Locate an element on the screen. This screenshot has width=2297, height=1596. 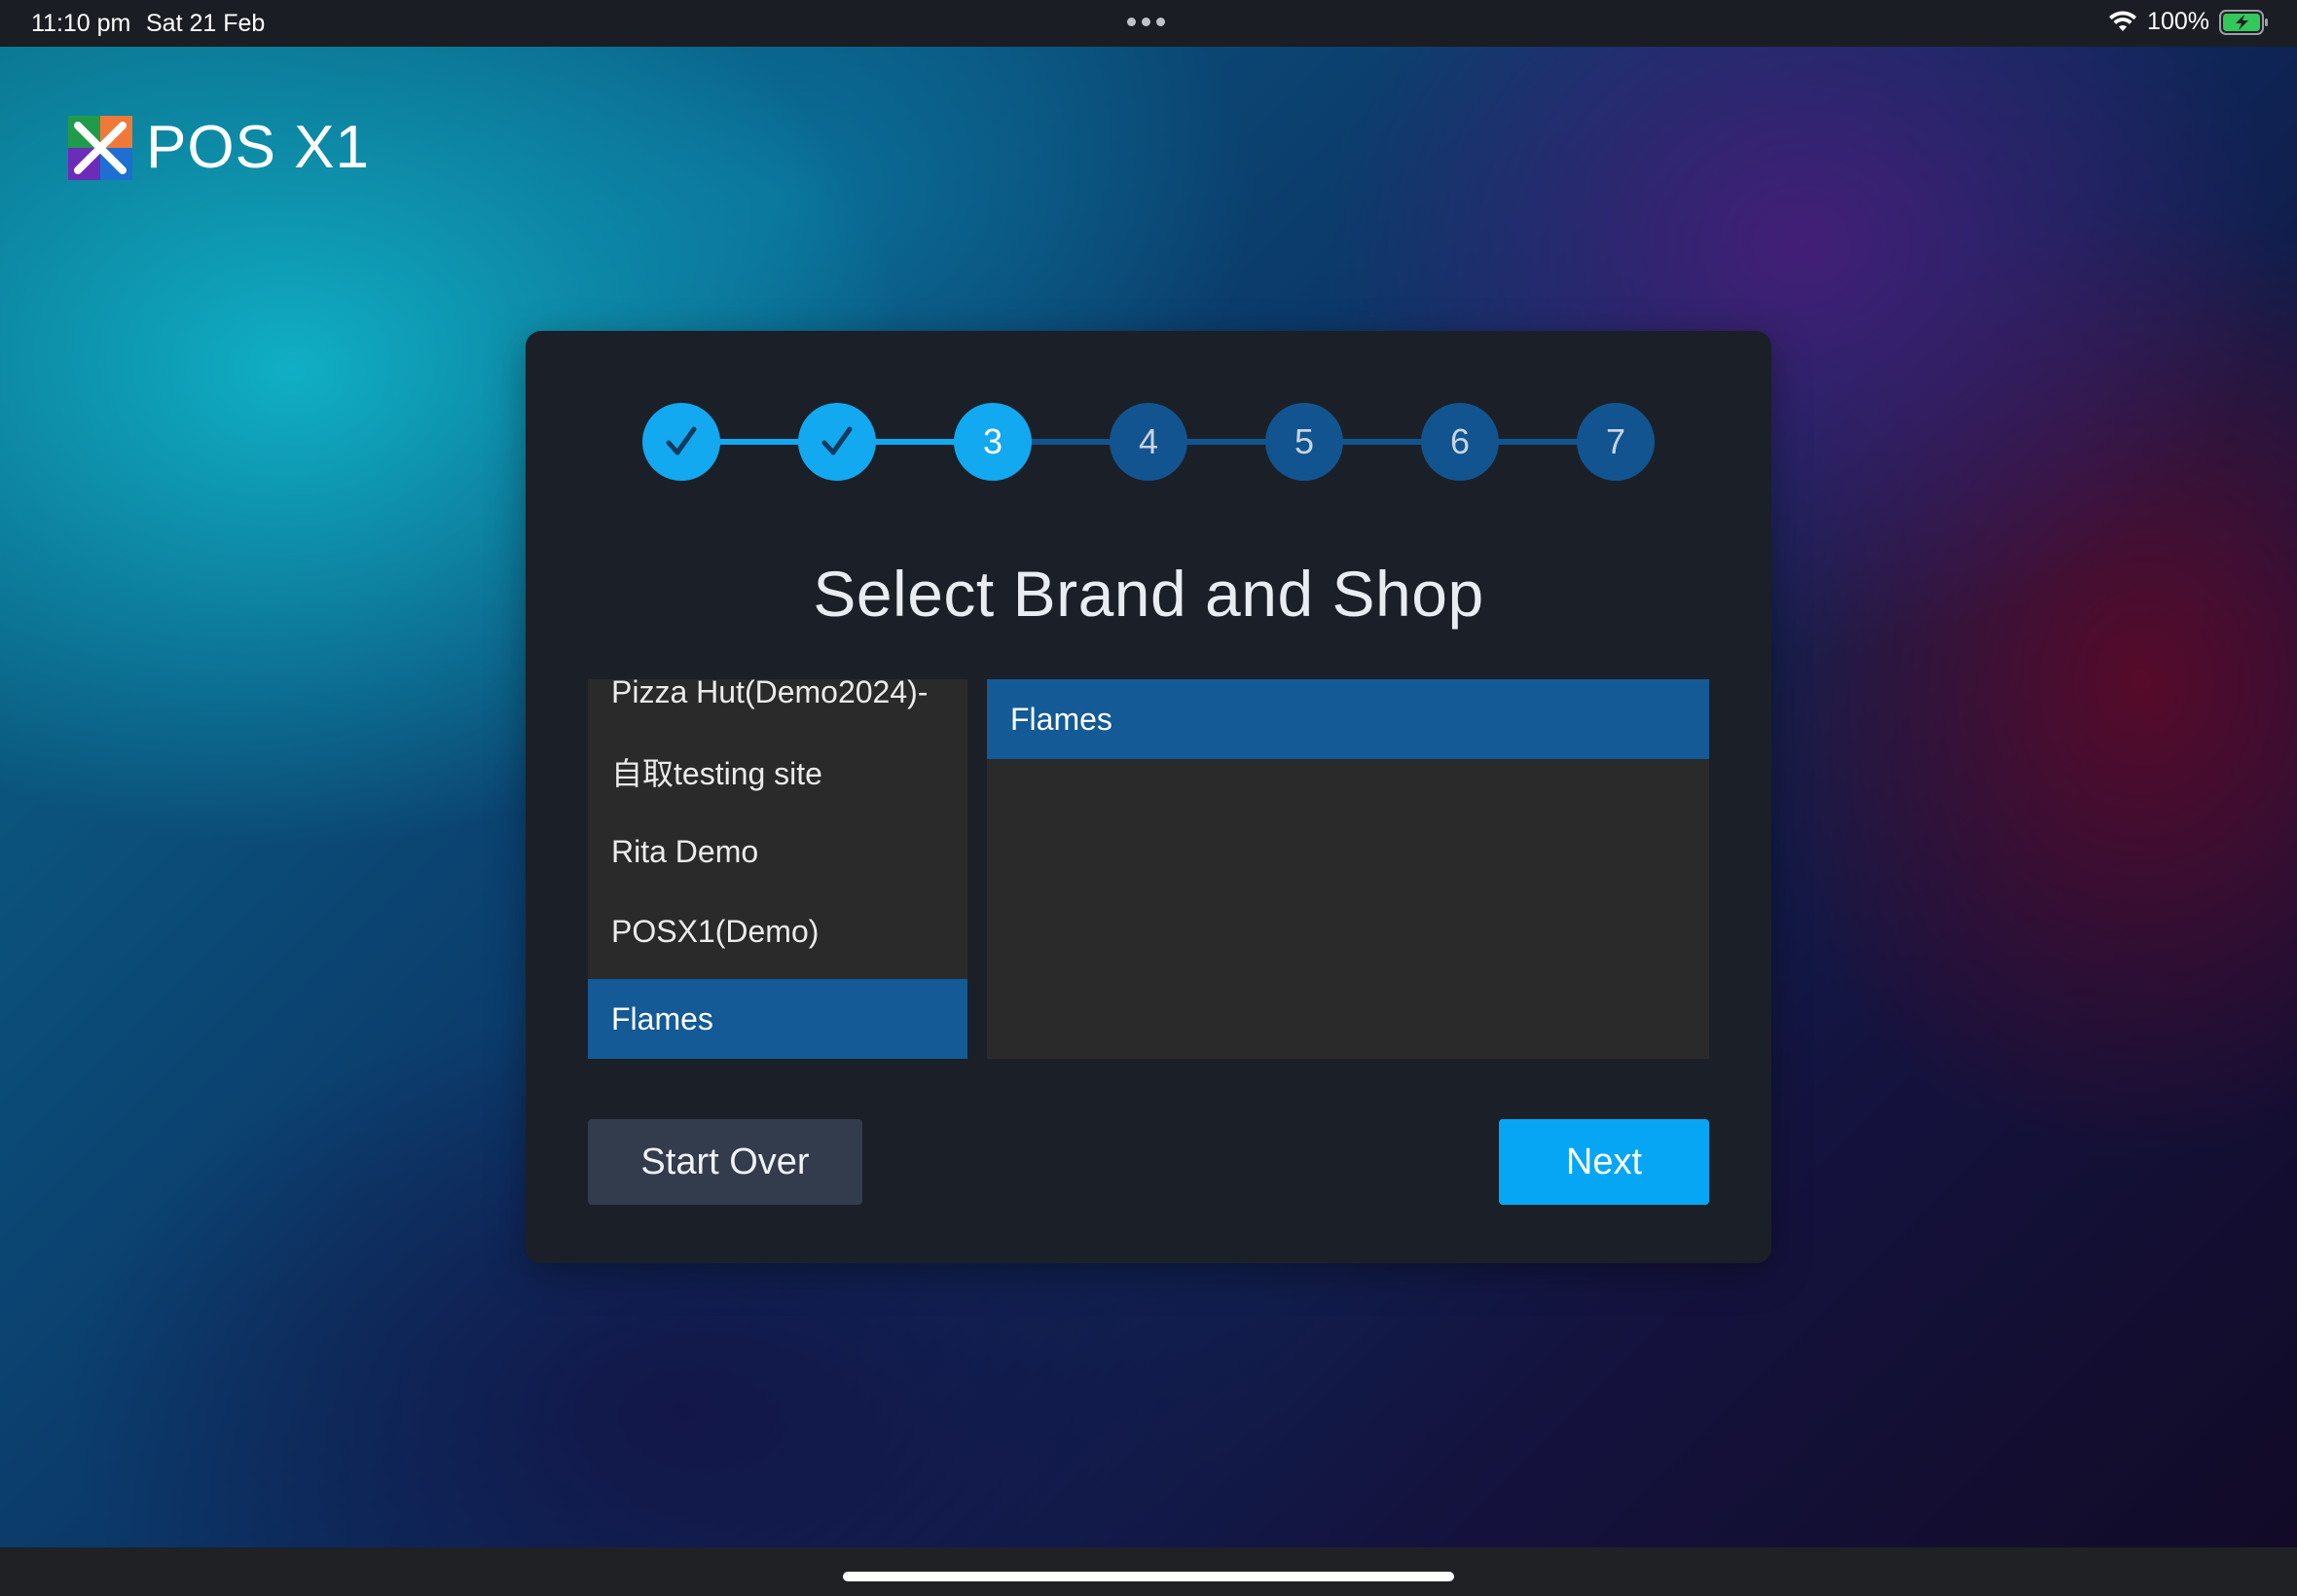
brand-item: POSX1(Demo) is located at coordinates (777, 931).